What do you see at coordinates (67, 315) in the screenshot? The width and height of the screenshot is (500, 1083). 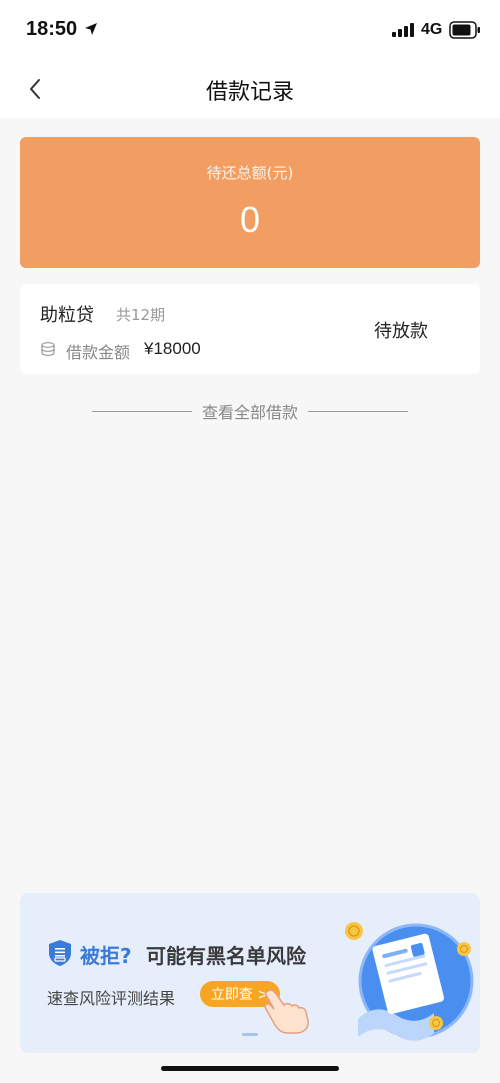 I see `loan-product-name: 助粒贷` at bounding box center [67, 315].